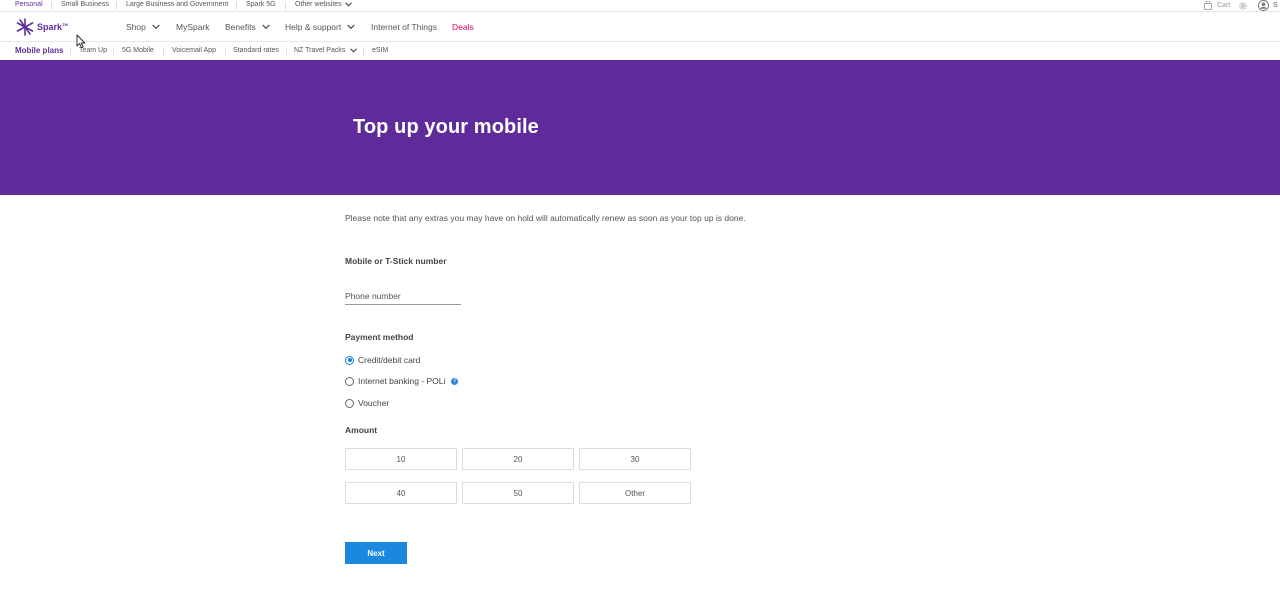 This screenshot has height=589, width=1280. I want to click on util-link-spark-5g: Spark 5G, so click(261, 4).